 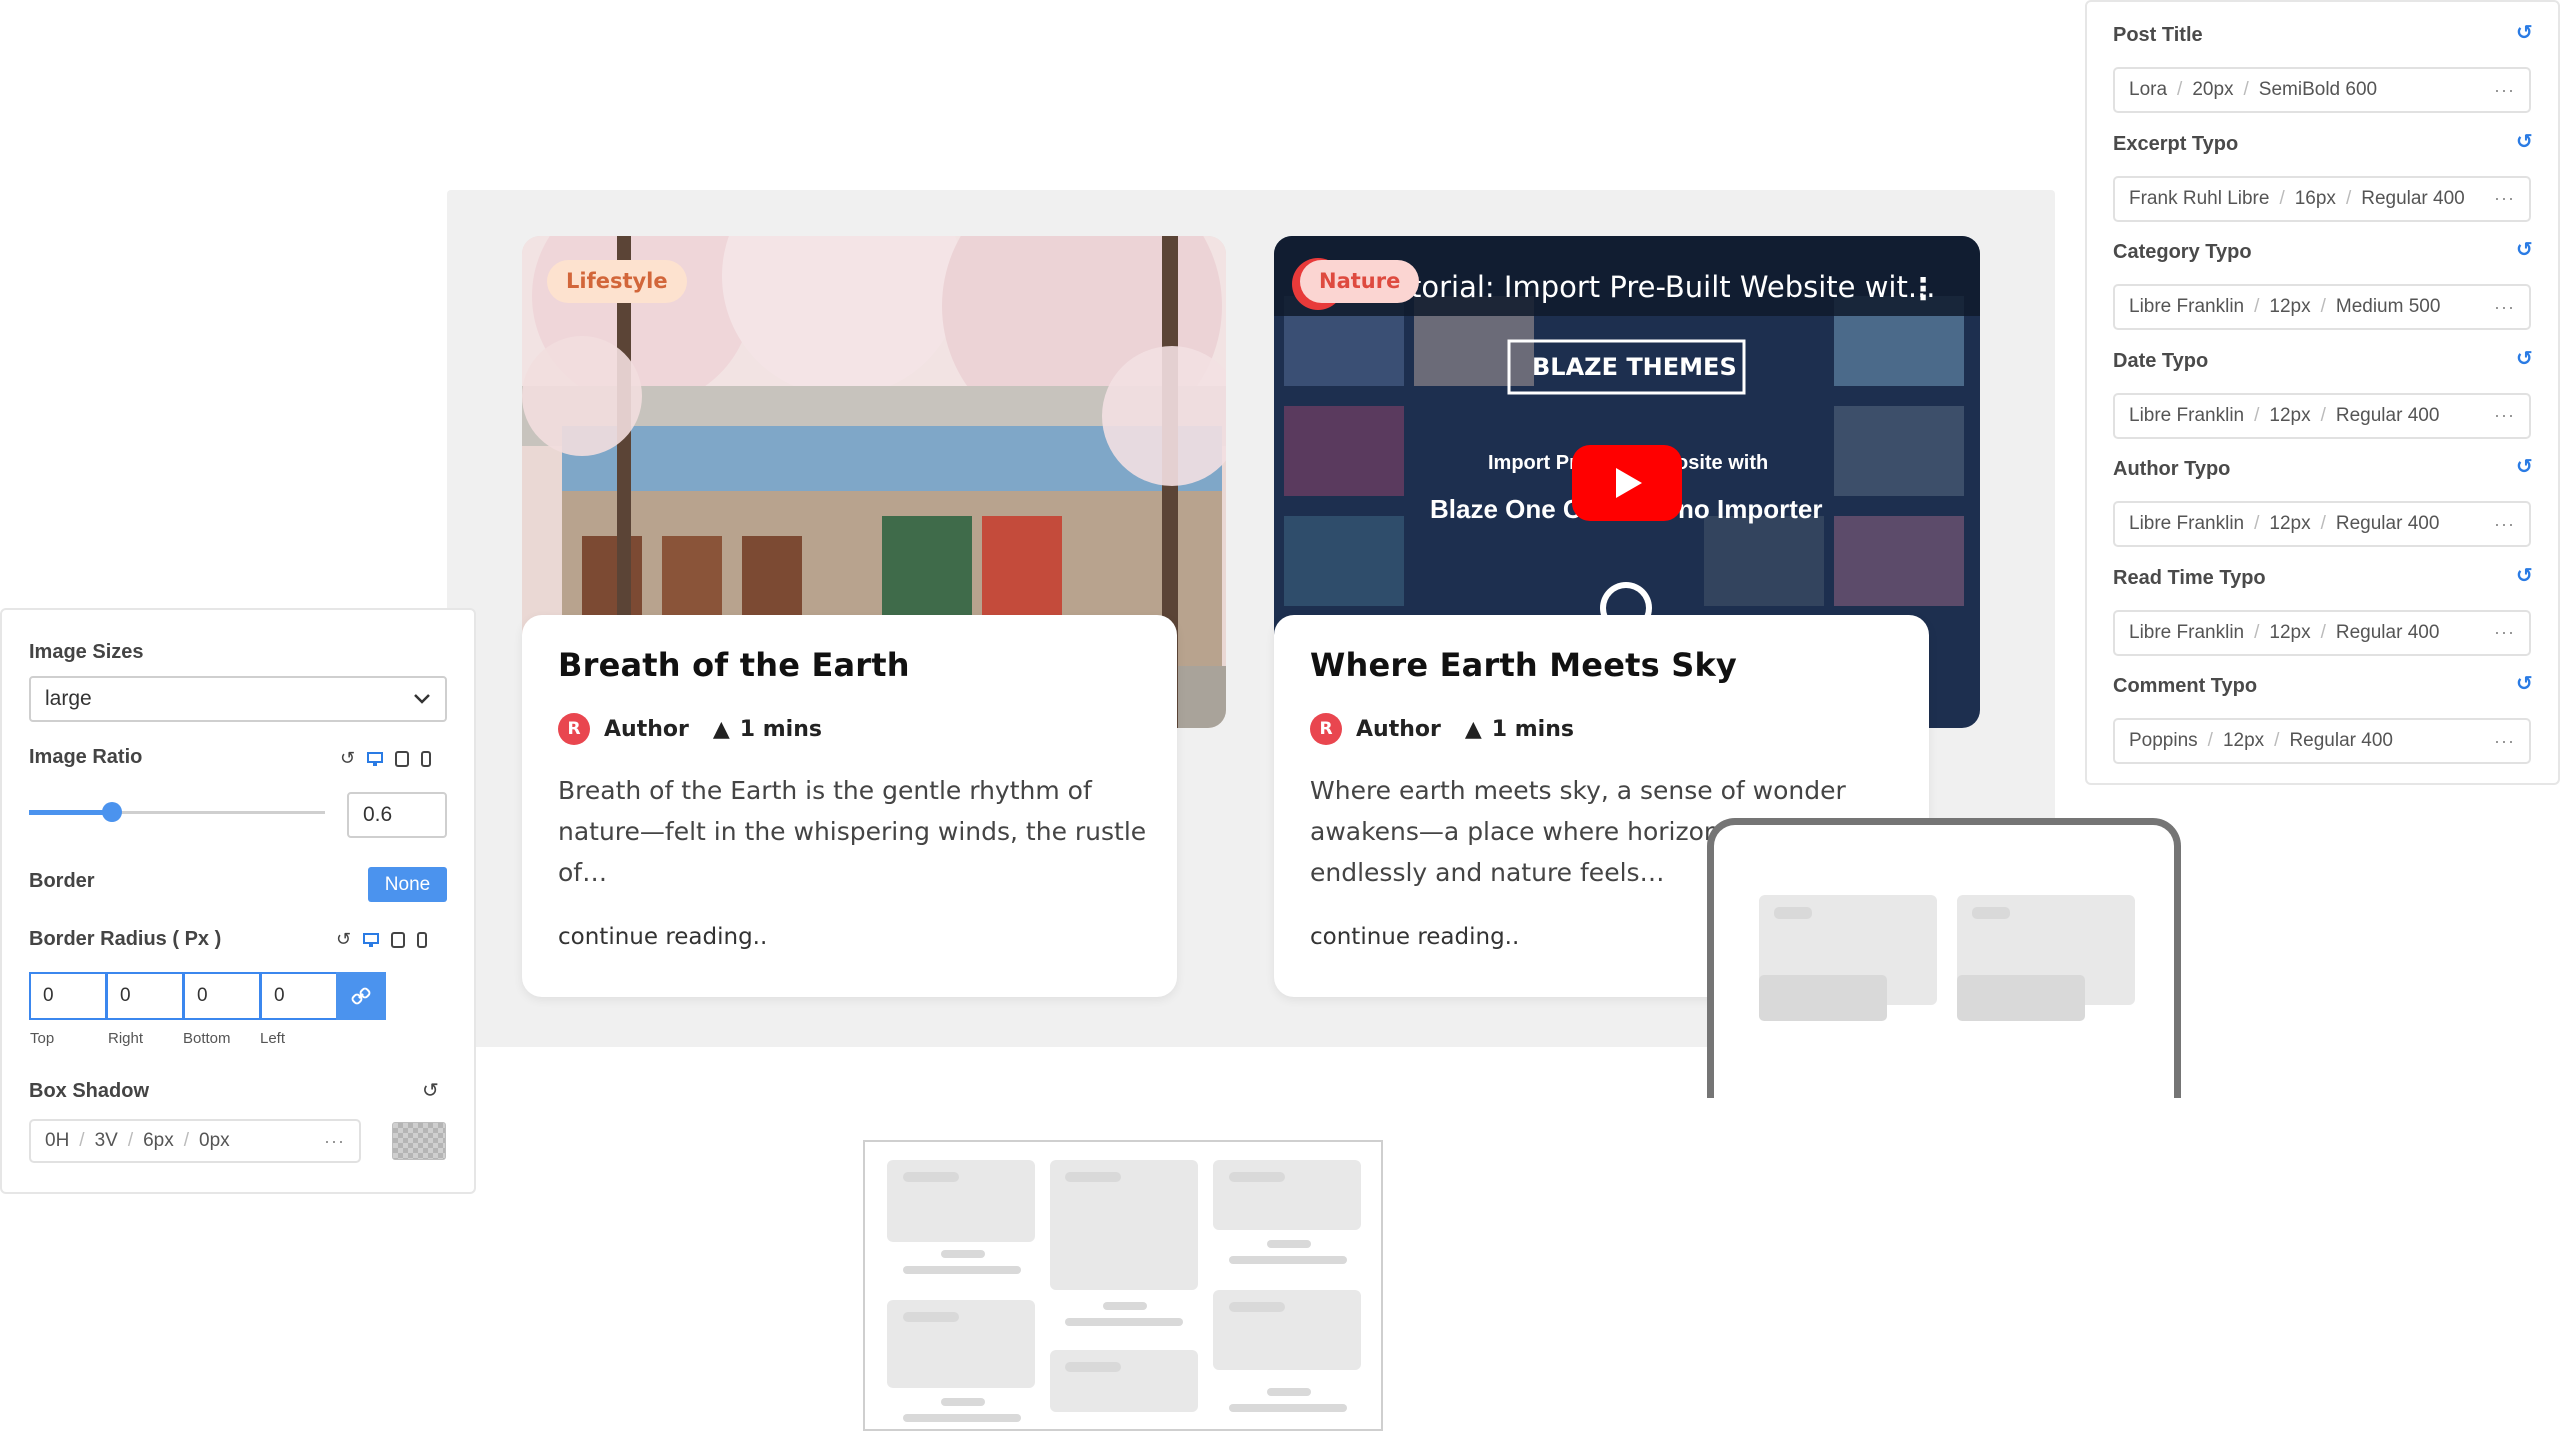 What do you see at coordinates (158, 1140) in the screenshot?
I see `shadow-blur: 6px` at bounding box center [158, 1140].